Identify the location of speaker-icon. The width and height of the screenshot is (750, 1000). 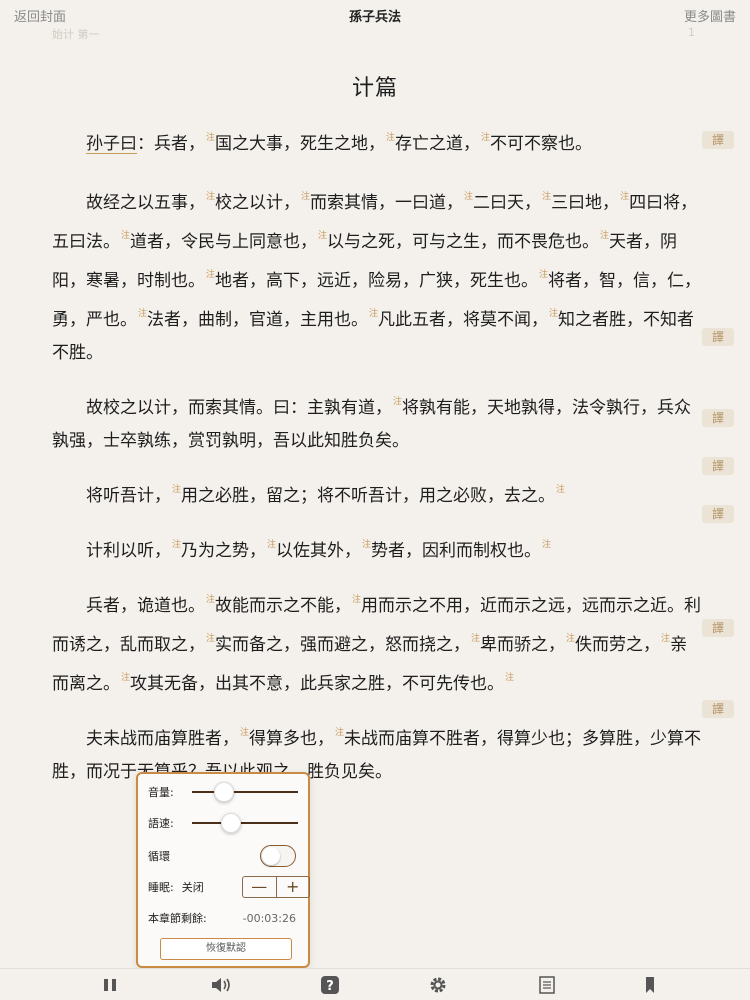
(220, 985).